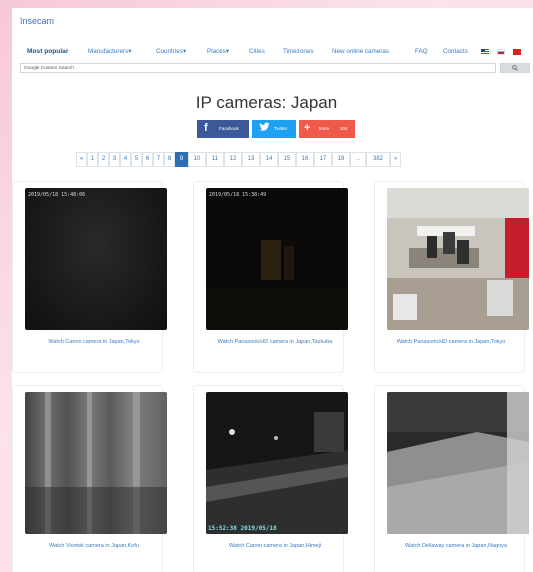 This screenshot has height=572, width=533. Describe the element at coordinates (158, 159) in the screenshot. I see `pagination-page: 7` at that location.